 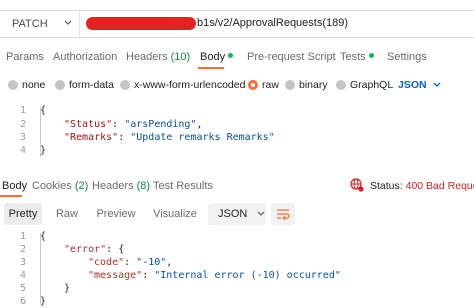 What do you see at coordinates (143, 186) in the screenshot?
I see `response-headers-count: (8)` at bounding box center [143, 186].